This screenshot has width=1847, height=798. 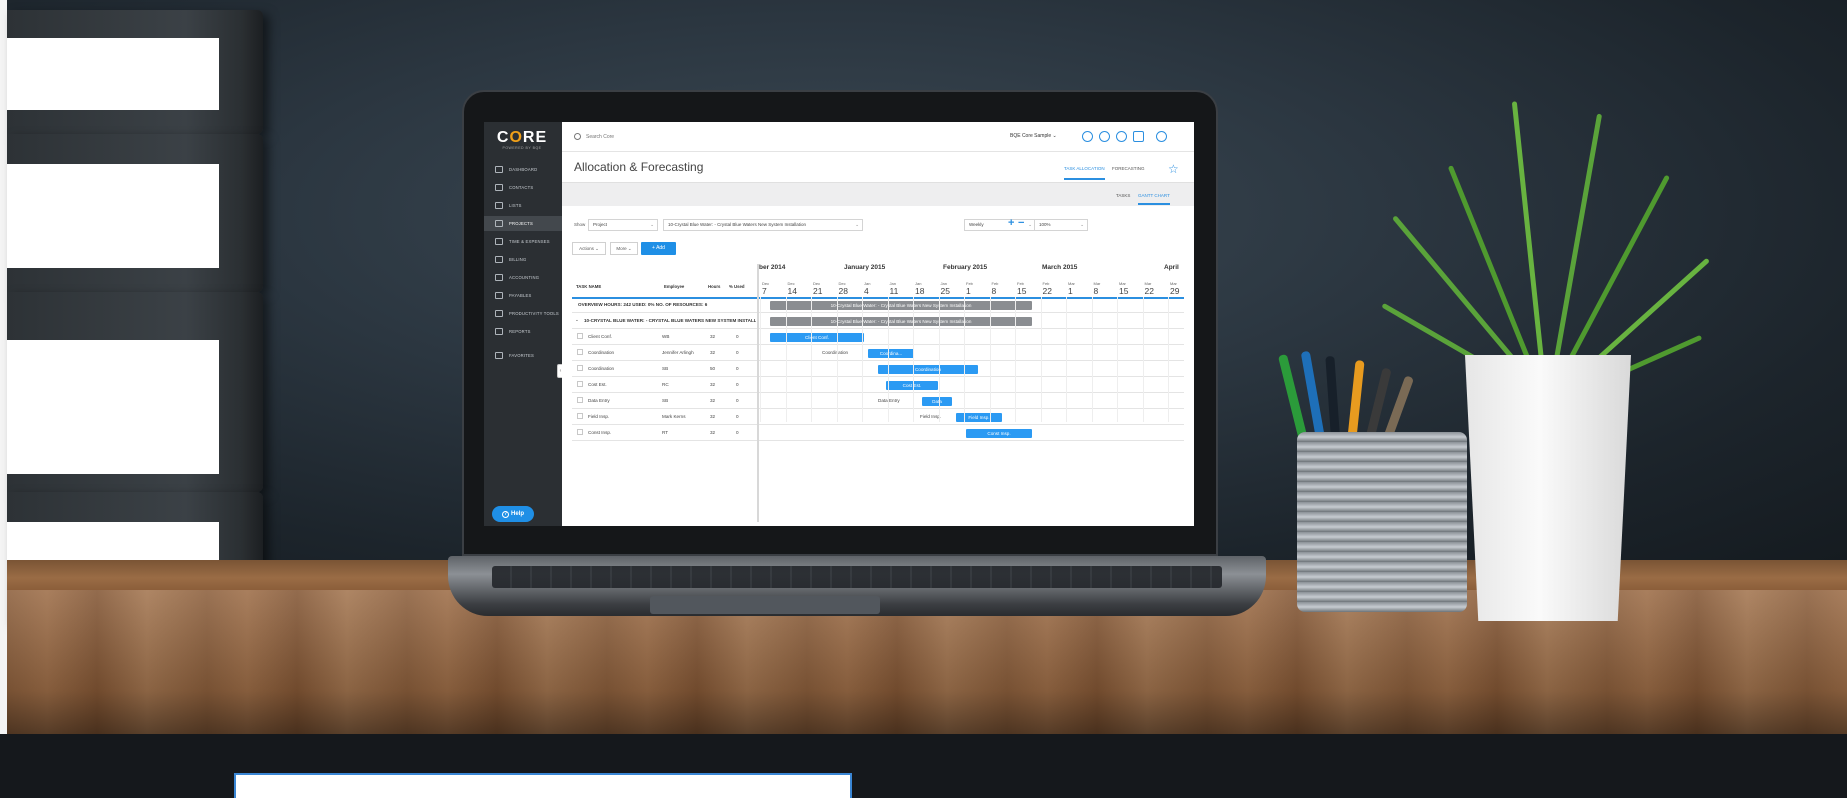 What do you see at coordinates (652, 224) in the screenshot?
I see `chevron-down-icon: ⌄` at bounding box center [652, 224].